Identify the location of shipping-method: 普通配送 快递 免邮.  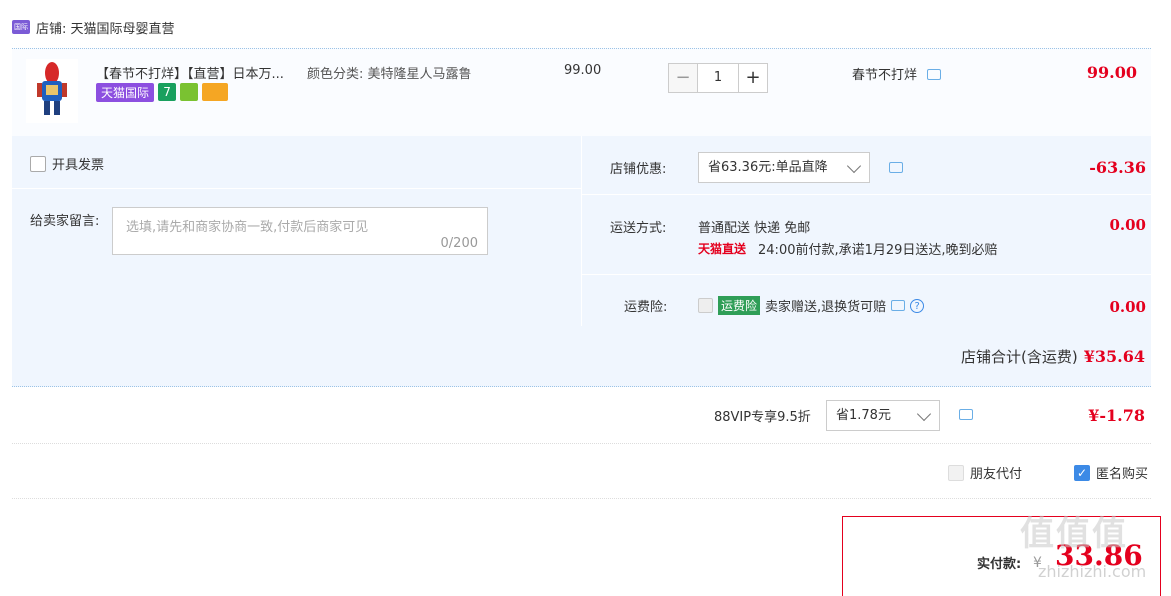
(754, 228).